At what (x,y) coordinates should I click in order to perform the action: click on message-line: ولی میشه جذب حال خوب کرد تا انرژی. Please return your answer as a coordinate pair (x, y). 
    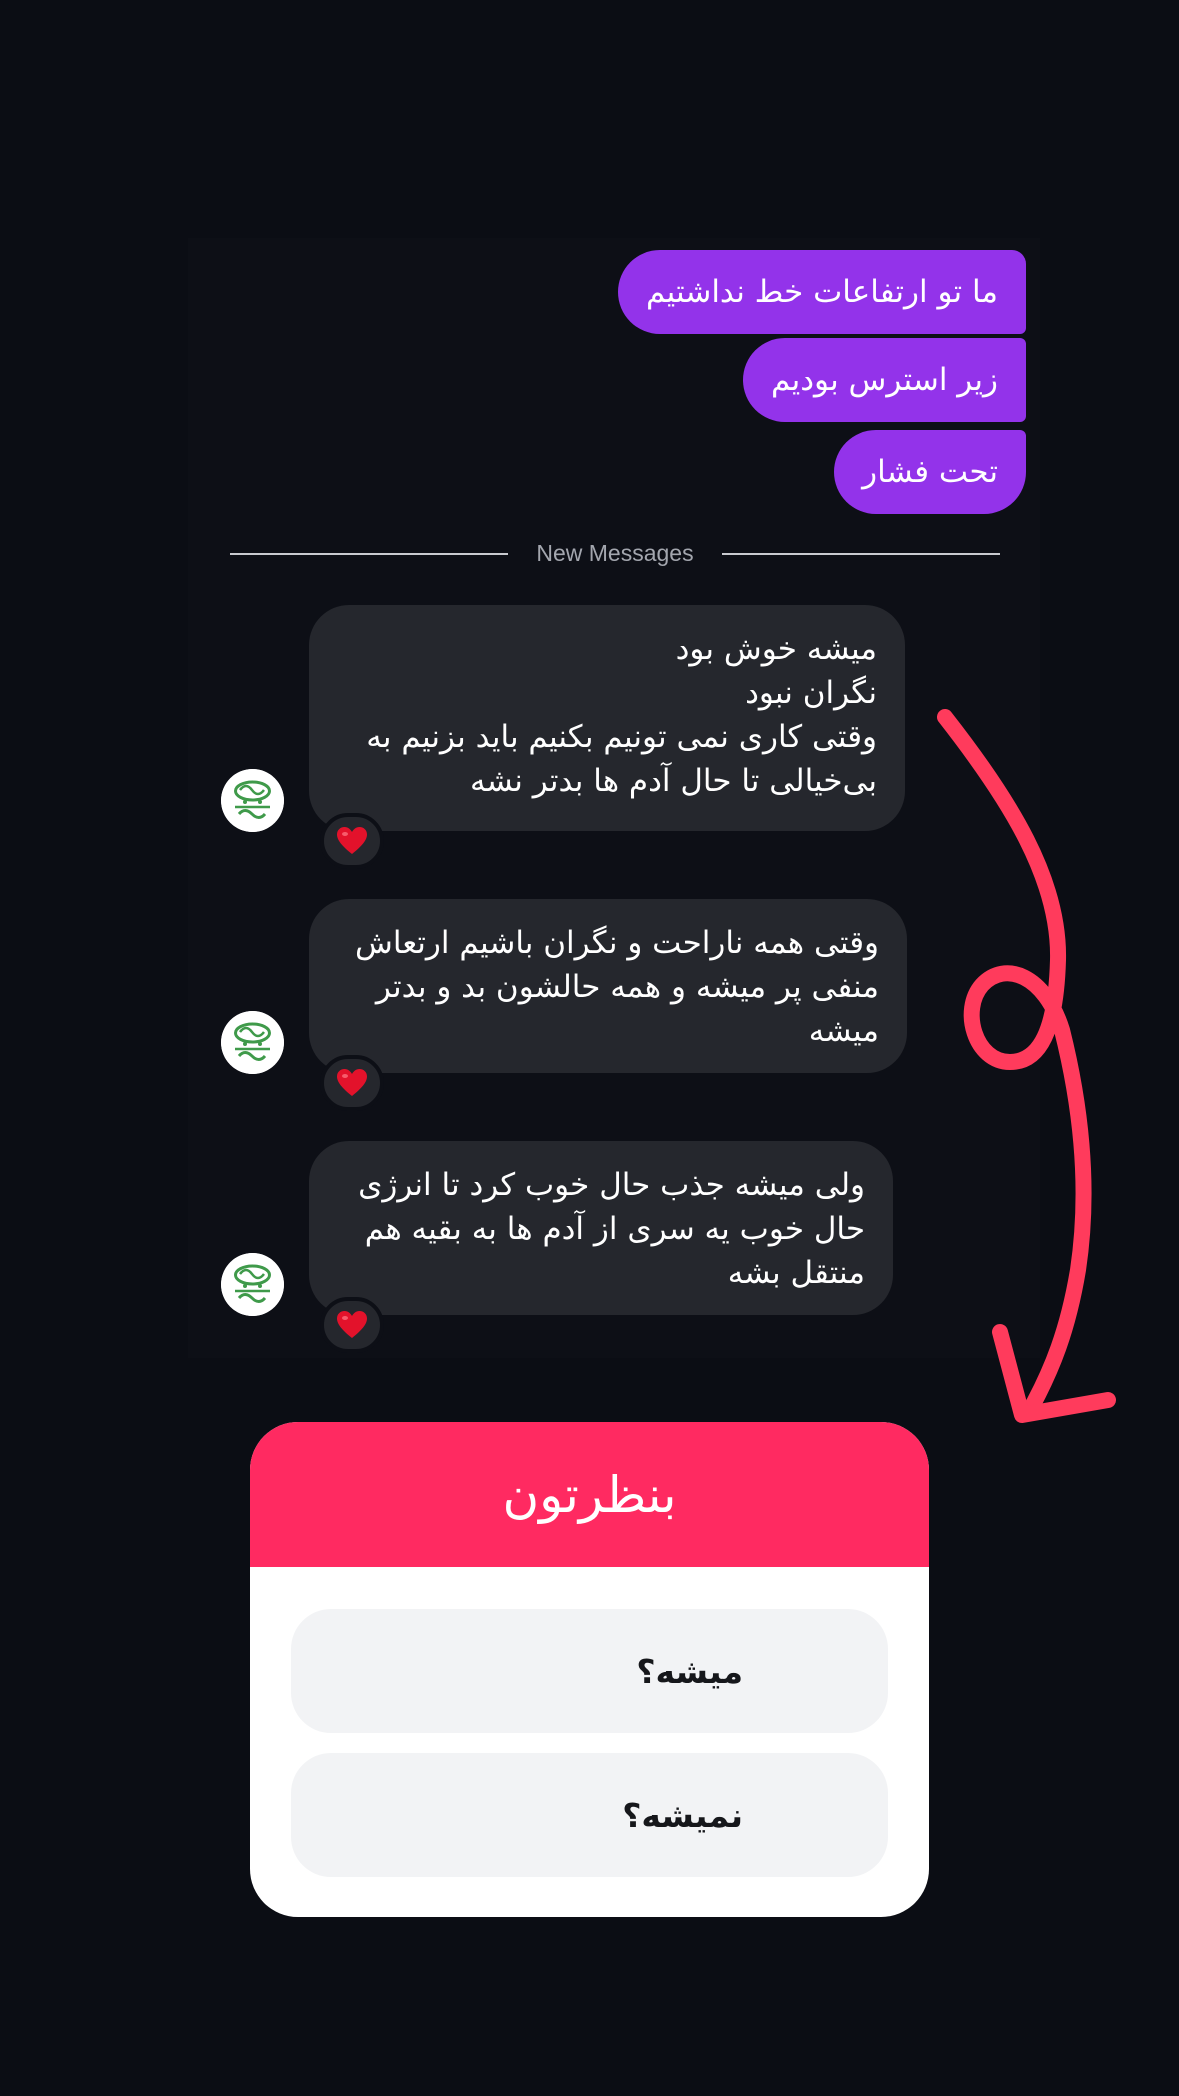
    Looking at the image, I should click on (611, 1185).